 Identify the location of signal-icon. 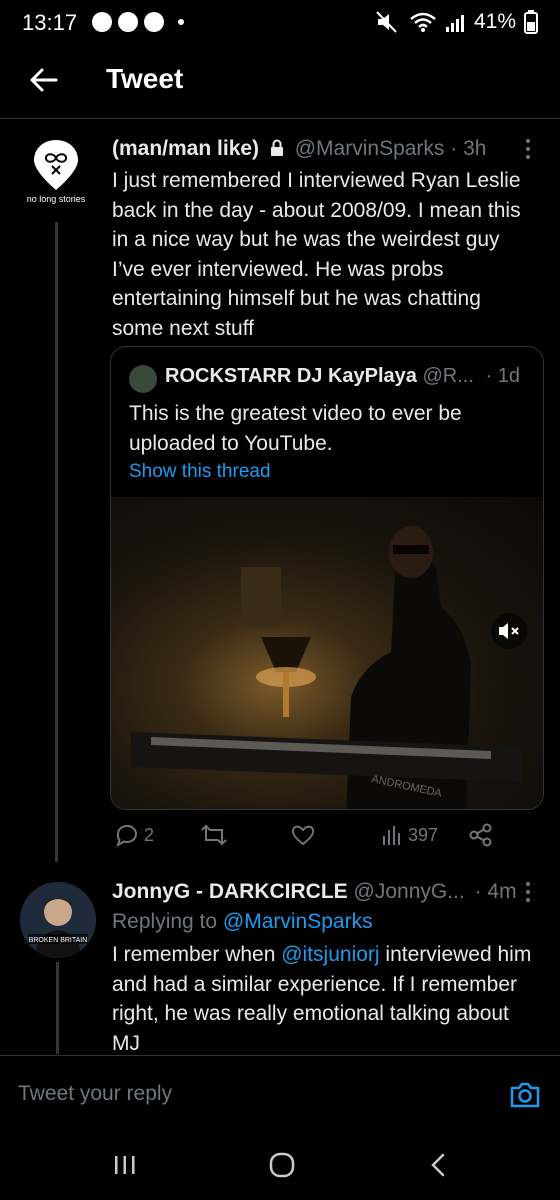
(454, 23).